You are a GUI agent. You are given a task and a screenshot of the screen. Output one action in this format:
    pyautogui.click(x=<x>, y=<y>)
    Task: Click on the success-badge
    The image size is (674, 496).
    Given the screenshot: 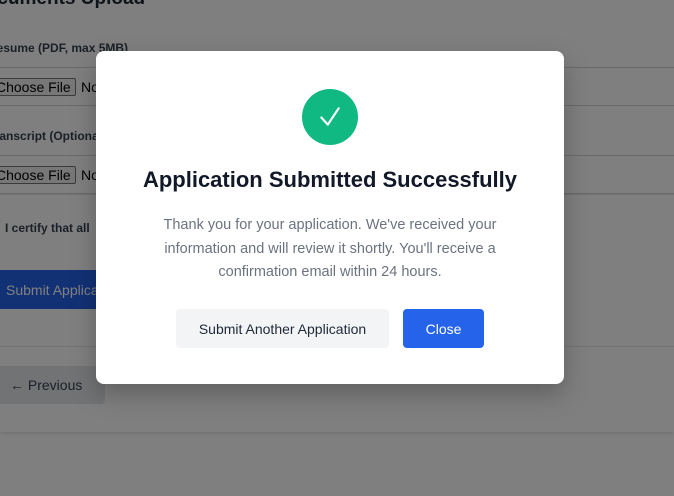 What is the action you would take?
    pyautogui.click(x=330, y=117)
    